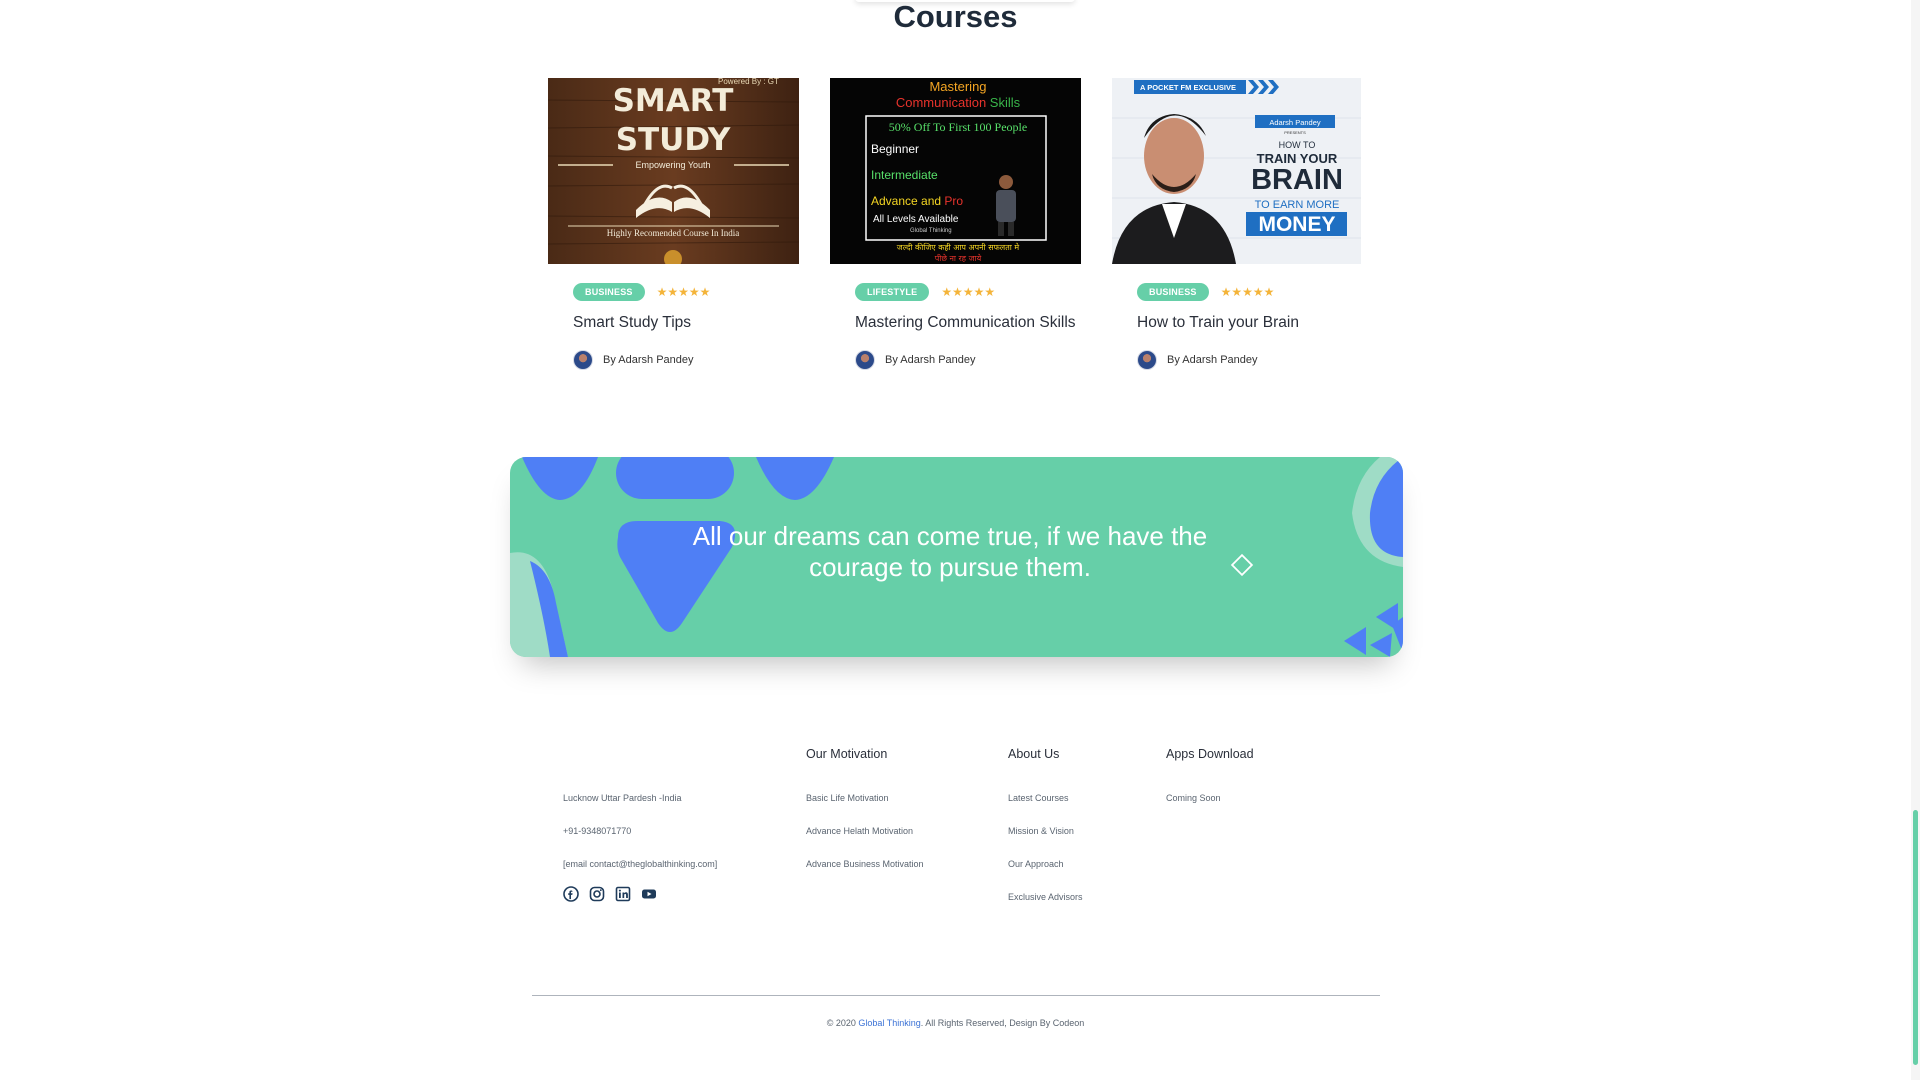 The image size is (1920, 1080). What do you see at coordinates (943, 102) in the screenshot?
I see `thumb-head-2a: Communication` at bounding box center [943, 102].